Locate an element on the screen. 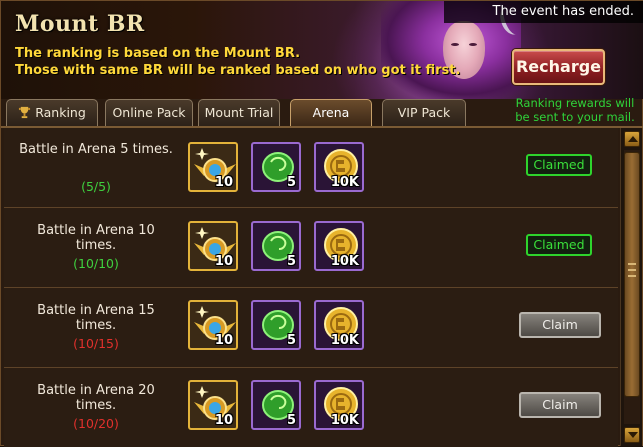  task-description: Battle in Arena 5 times. (5/5) is located at coordinates (96, 168).